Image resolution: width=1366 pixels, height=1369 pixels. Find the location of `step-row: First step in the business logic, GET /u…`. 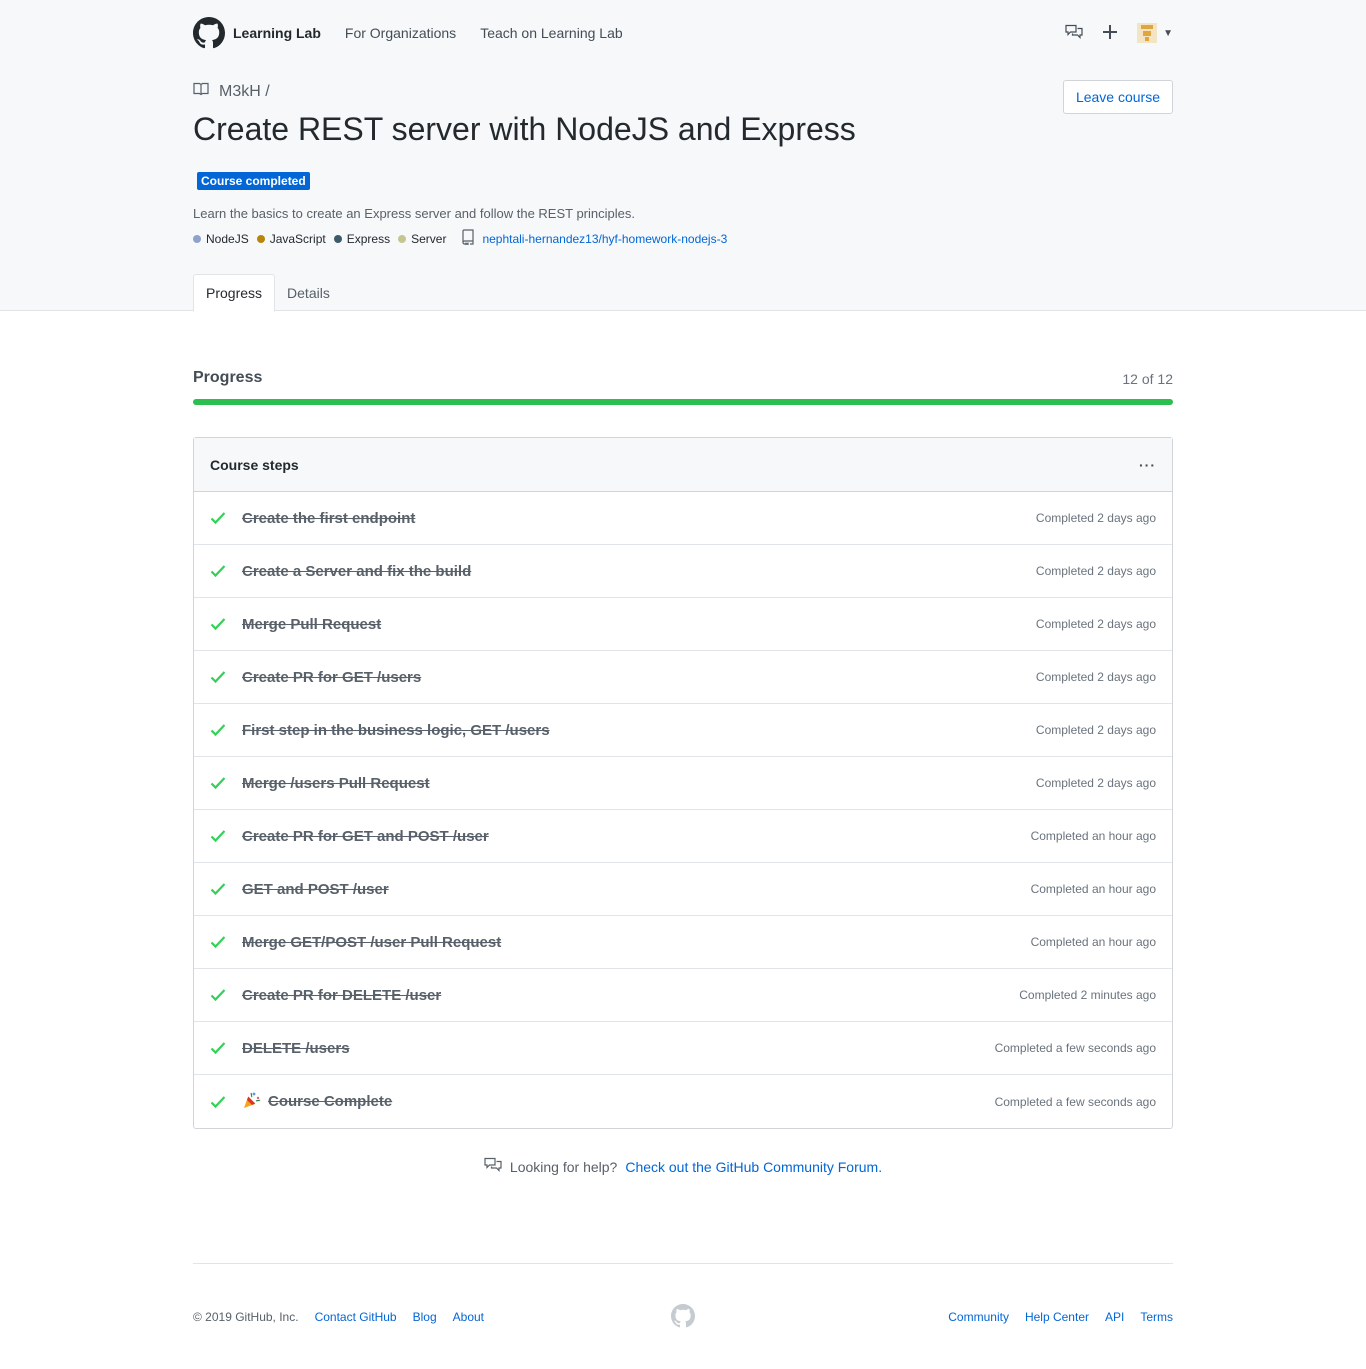

step-row: First step in the business logic, GET /u… is located at coordinates (683, 730).